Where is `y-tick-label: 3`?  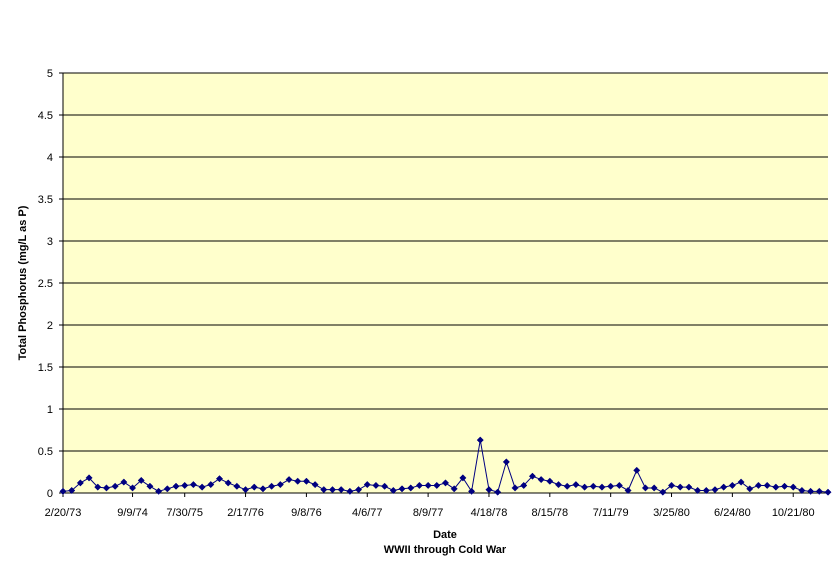 y-tick-label: 3 is located at coordinates (50, 242).